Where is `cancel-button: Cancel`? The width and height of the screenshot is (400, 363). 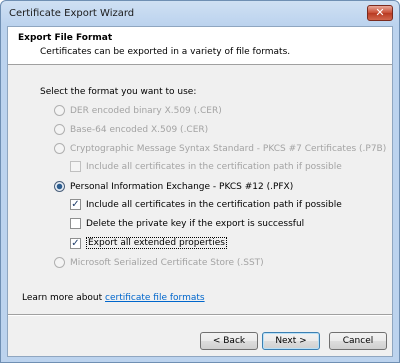
cancel-button: Cancel is located at coordinates (358, 341).